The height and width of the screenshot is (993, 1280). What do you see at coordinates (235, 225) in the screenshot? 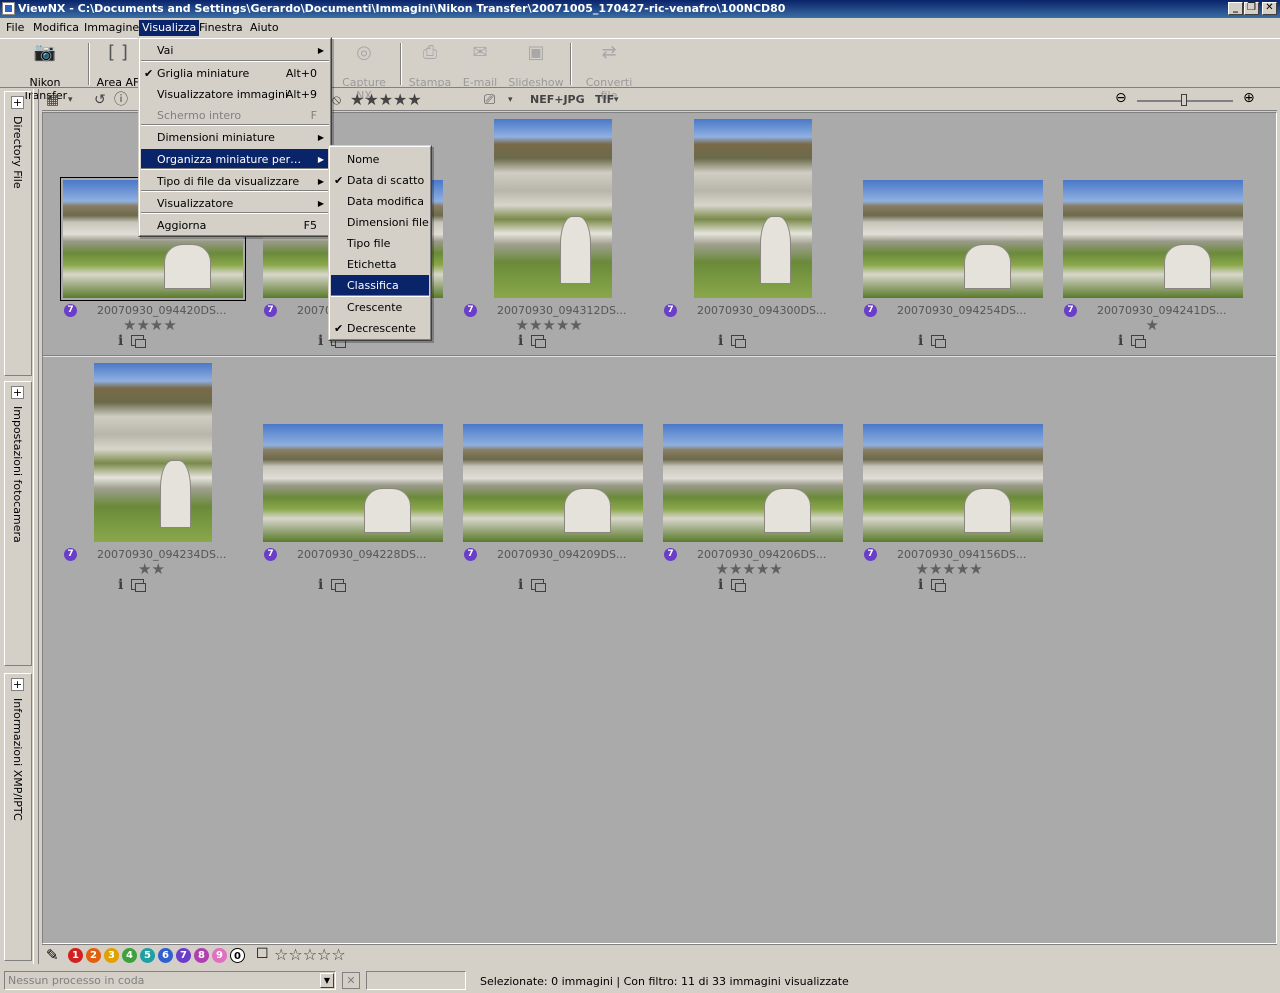
I see `visualizza-menu-item: Aggiorna F5` at bounding box center [235, 225].